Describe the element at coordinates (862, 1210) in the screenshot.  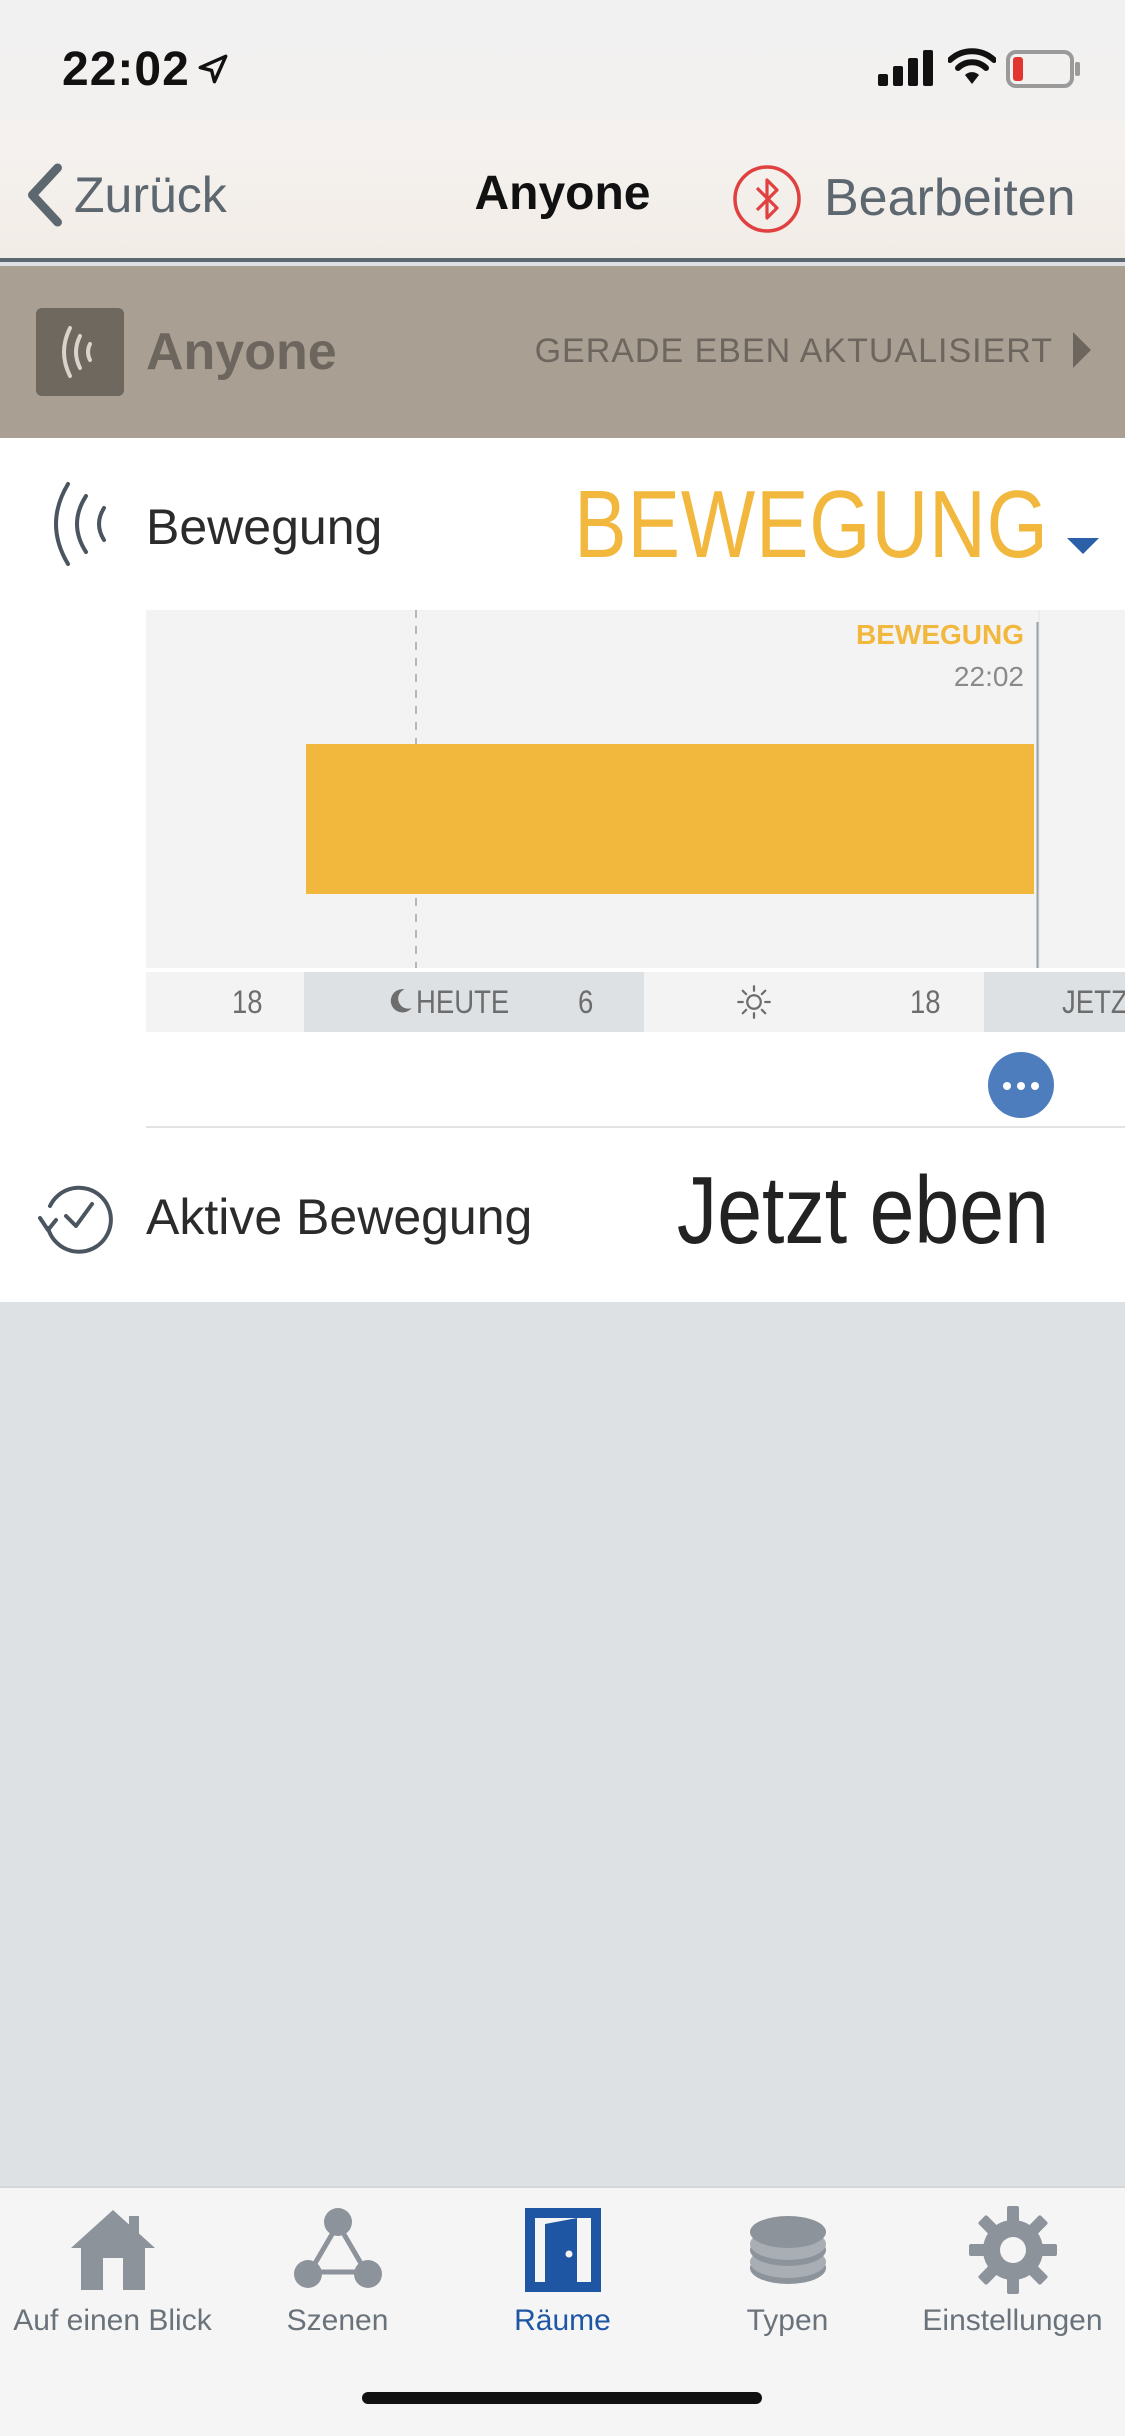
I see `active-motion-value: Jetzt eben` at that location.